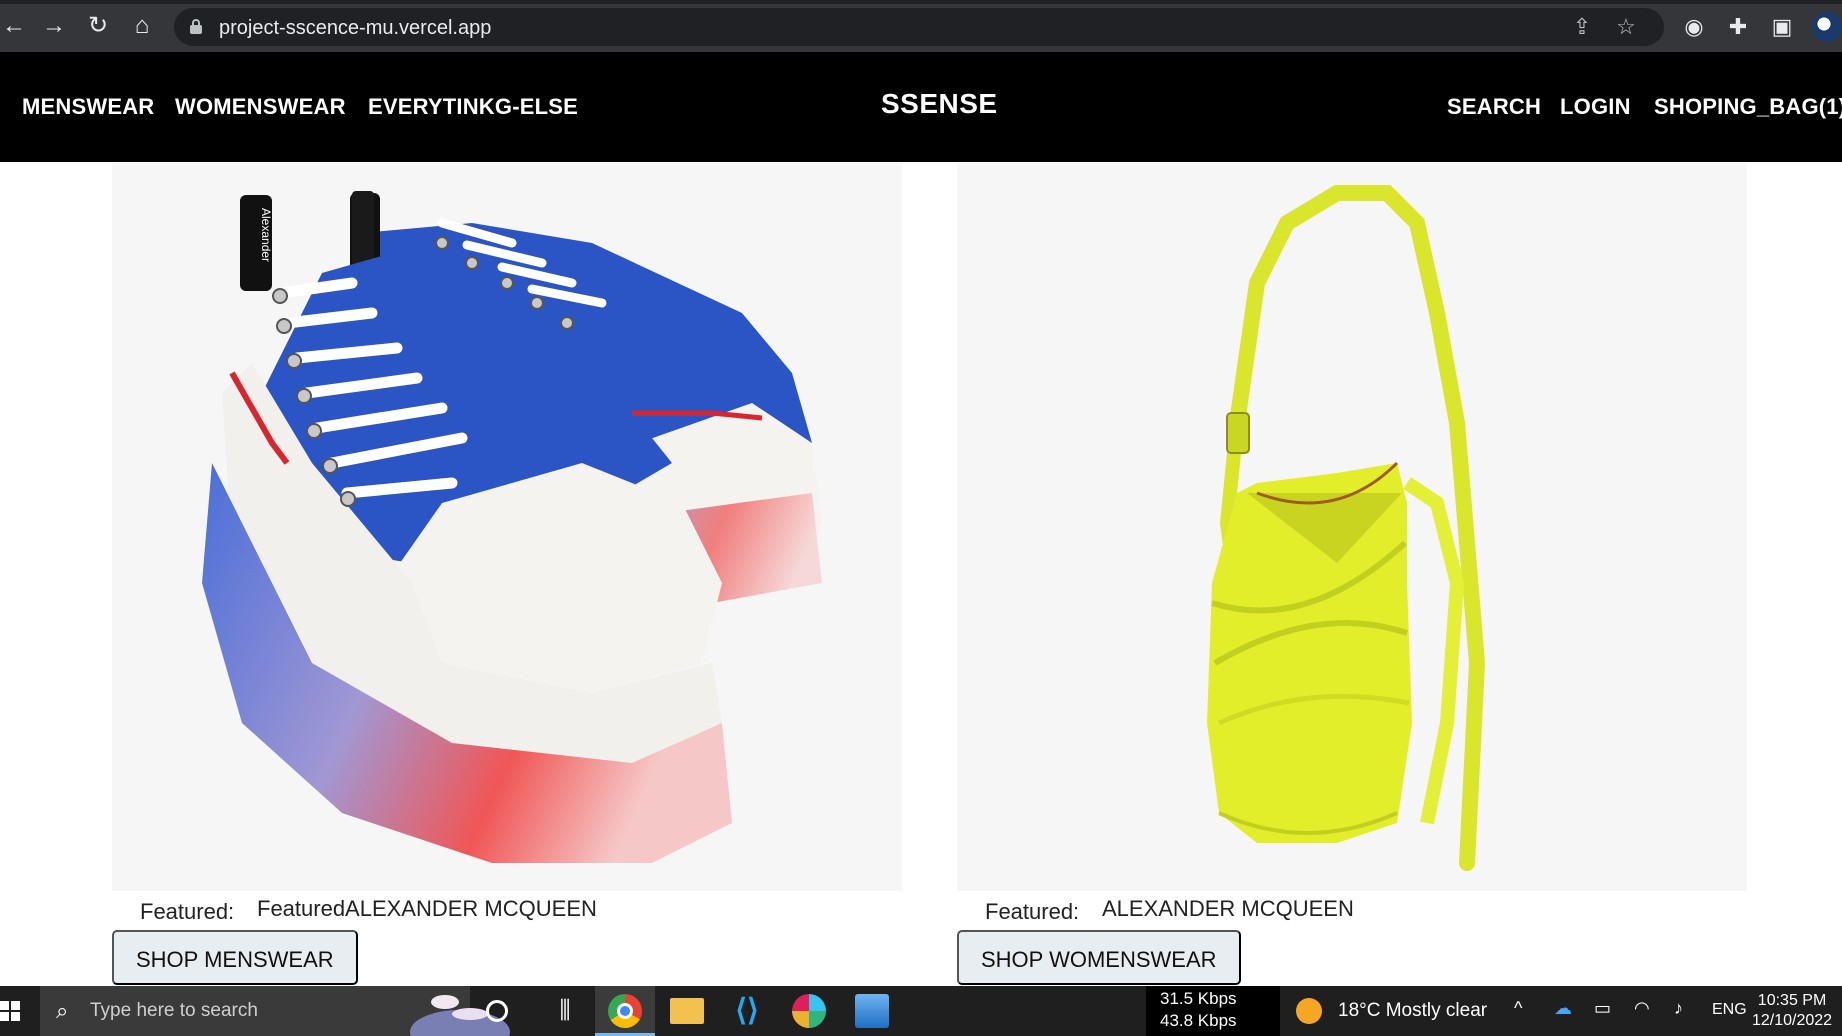 This screenshot has height=1036, width=1842. I want to click on chrome-icon, so click(625, 1011).